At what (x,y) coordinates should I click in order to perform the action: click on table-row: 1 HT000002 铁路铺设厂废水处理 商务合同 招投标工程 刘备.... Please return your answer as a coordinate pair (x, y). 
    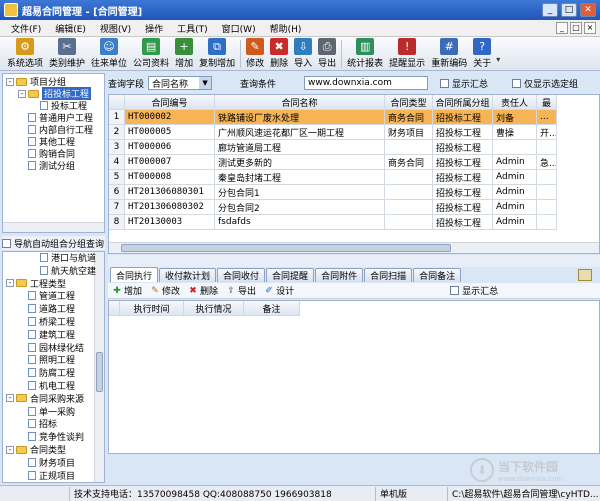
    Looking at the image, I should click on (333, 117).